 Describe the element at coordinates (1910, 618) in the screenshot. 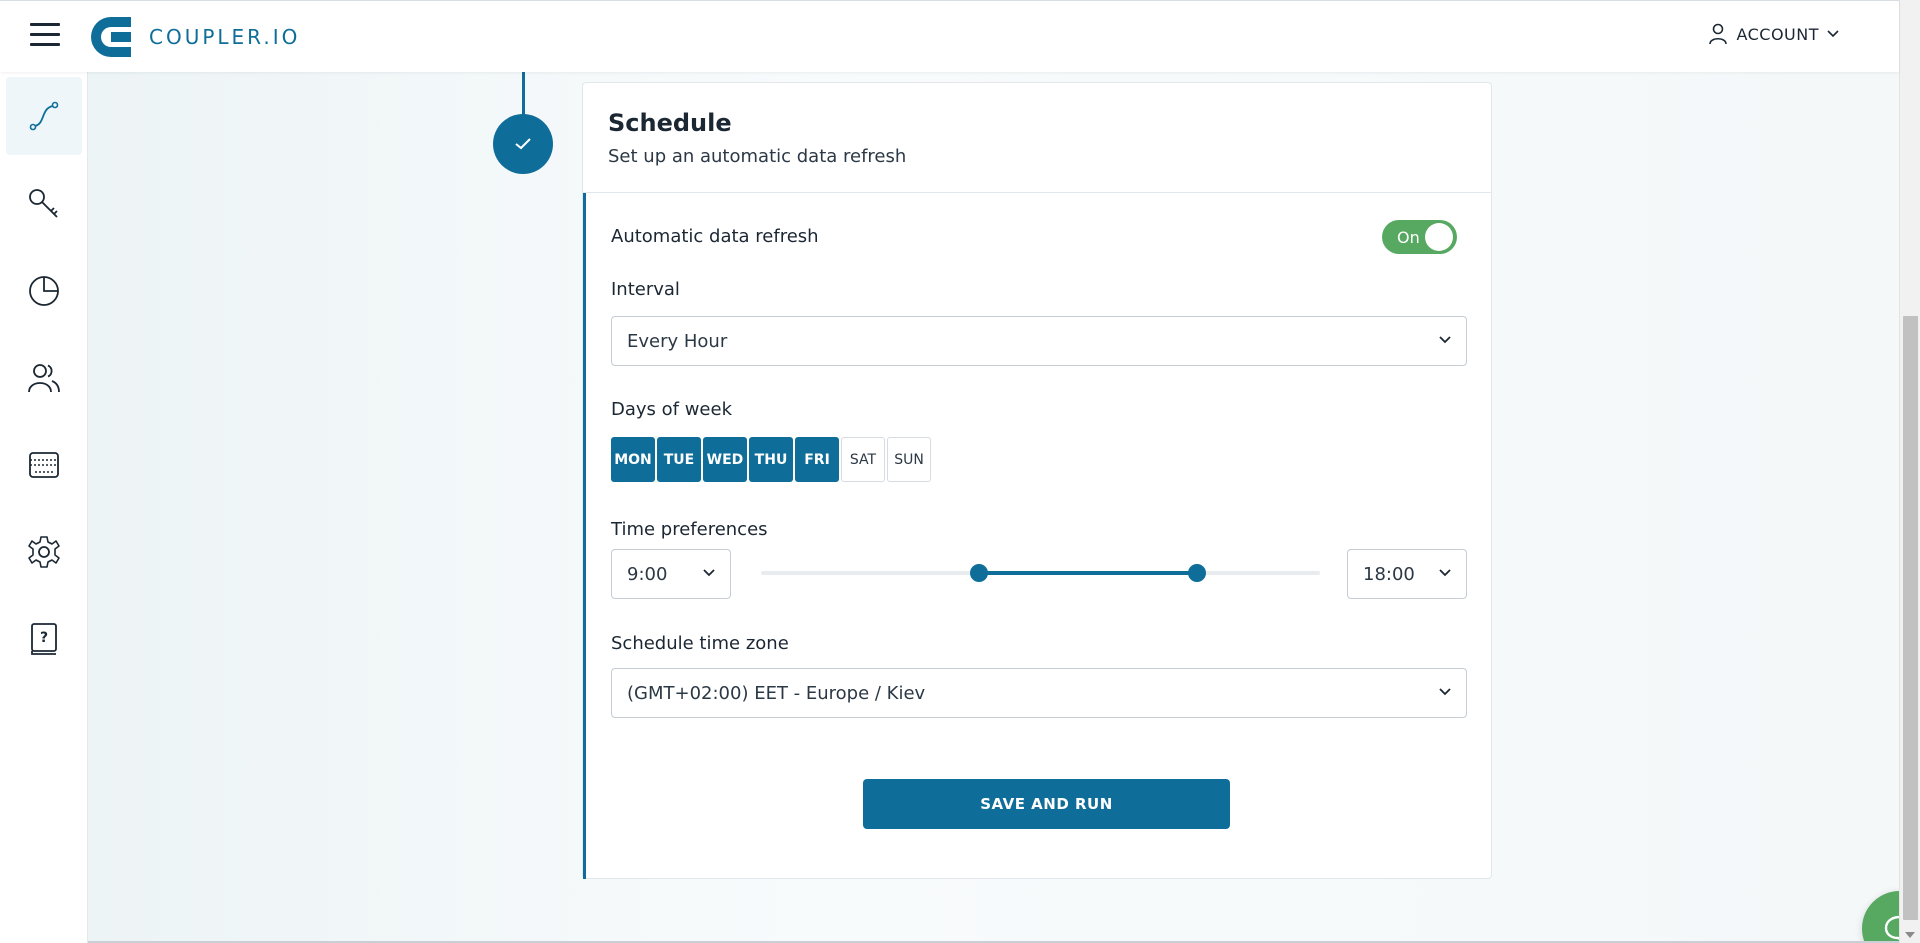

I see `scrollbar-thumb` at that location.